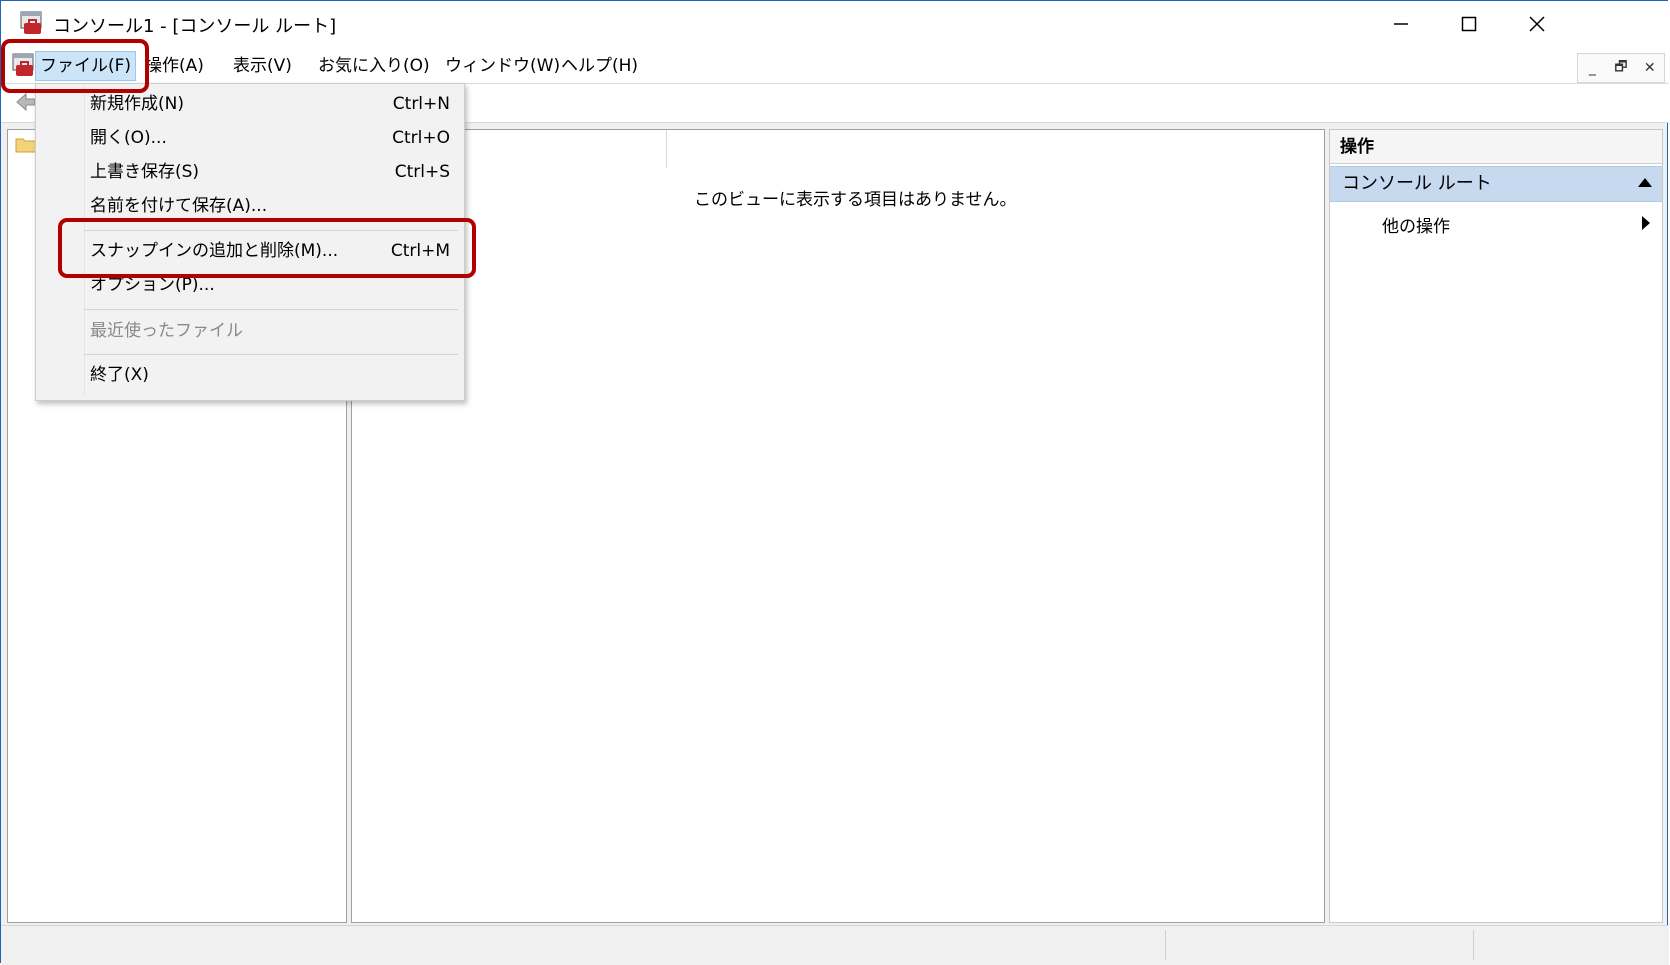 This screenshot has width=1670, height=965. I want to click on highlight-add-remove-snapin, so click(267, 248).